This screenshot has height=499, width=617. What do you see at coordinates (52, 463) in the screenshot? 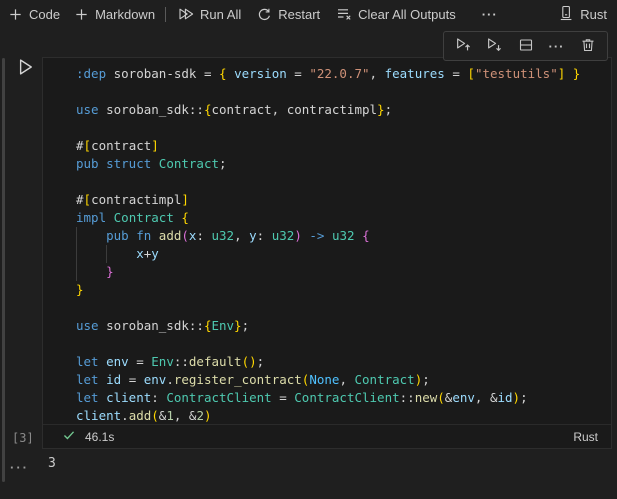
I see `cell-output-value: 3` at bounding box center [52, 463].